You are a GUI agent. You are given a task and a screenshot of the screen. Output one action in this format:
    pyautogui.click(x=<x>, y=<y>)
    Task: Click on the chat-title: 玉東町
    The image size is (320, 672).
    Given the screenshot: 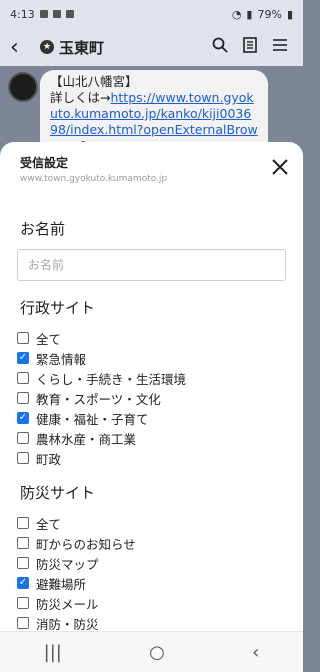 What is the action you would take?
    pyautogui.click(x=82, y=47)
    